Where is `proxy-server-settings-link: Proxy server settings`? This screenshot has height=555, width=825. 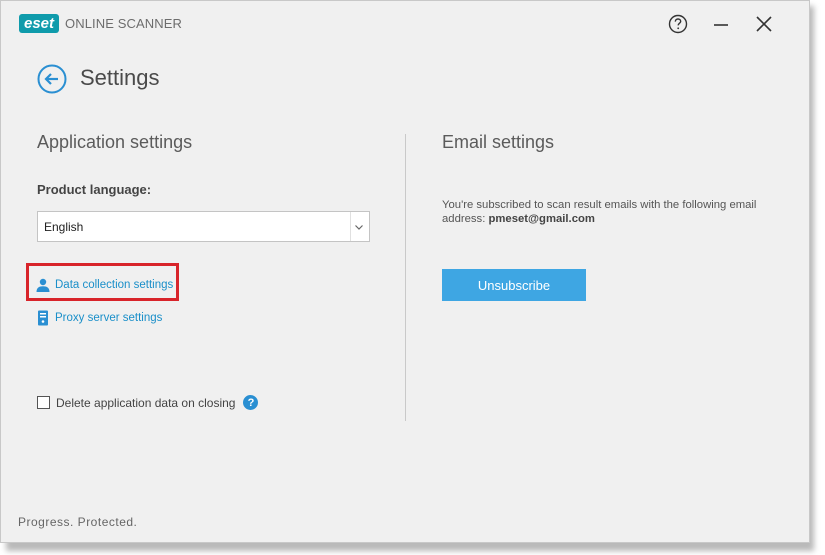
proxy-server-settings-link: Proxy server settings is located at coordinates (99, 318).